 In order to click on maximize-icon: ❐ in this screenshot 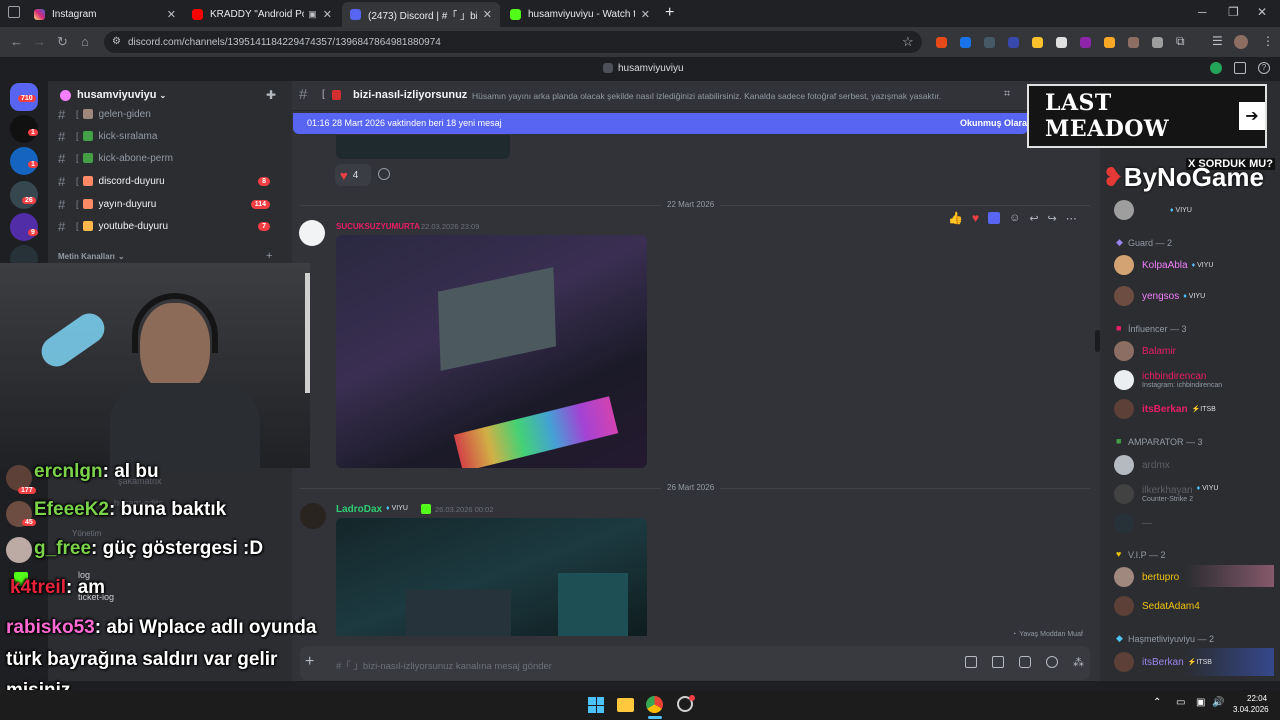, I will do `click(1233, 12)`.